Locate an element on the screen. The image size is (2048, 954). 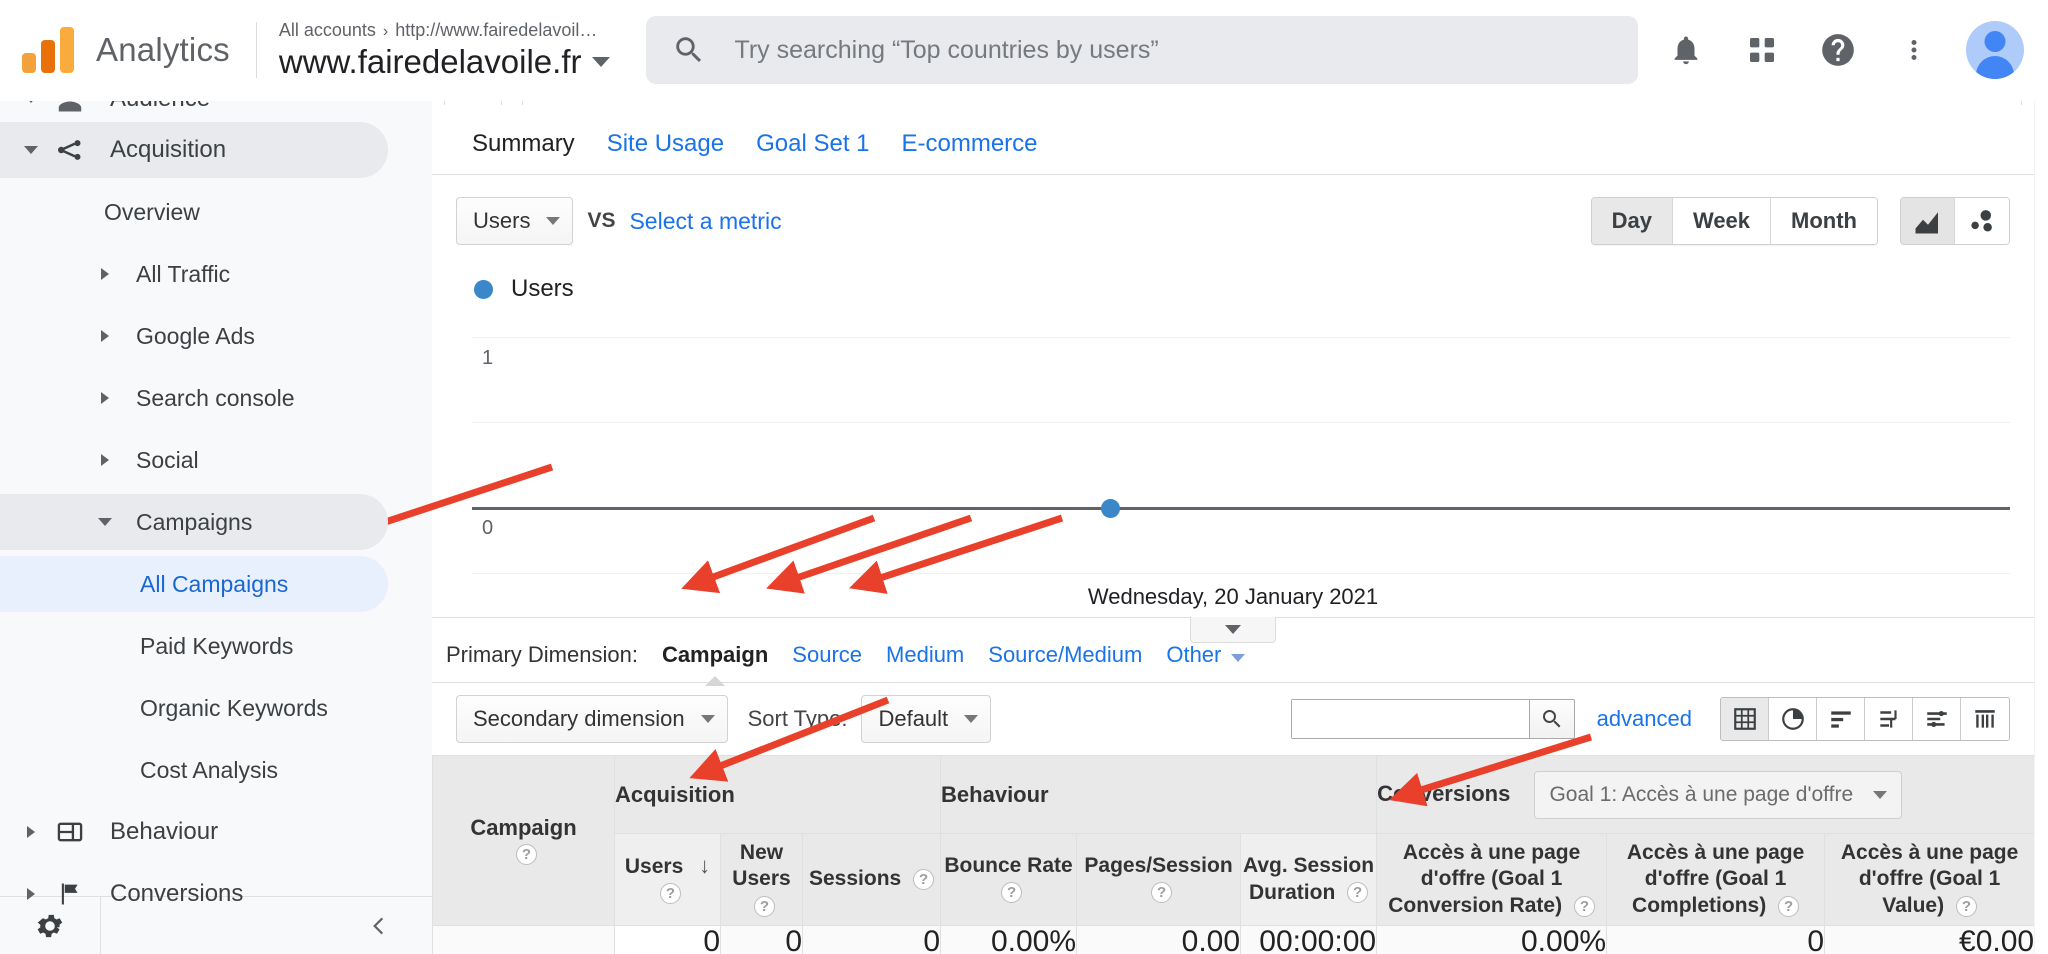
pivot-view-icon is located at coordinates (1985, 719).